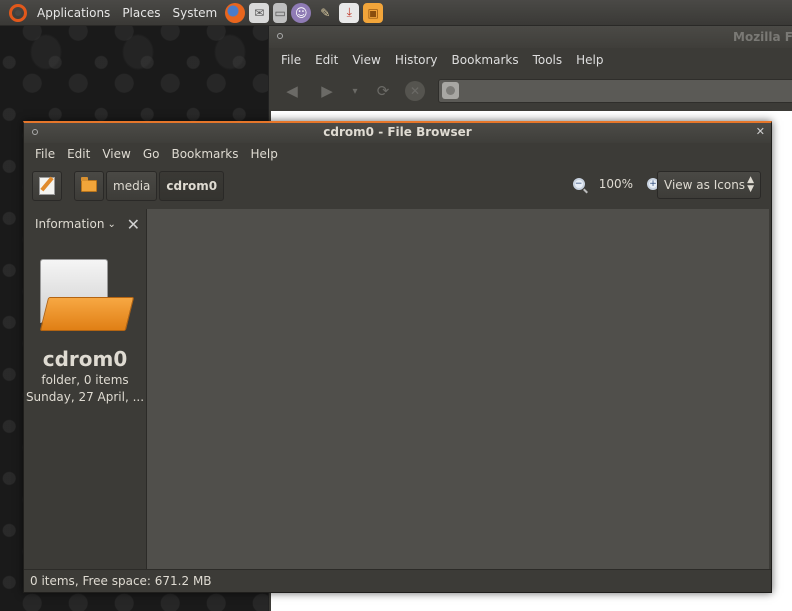  I want to click on breadcrumb-root-button, so click(89, 186).